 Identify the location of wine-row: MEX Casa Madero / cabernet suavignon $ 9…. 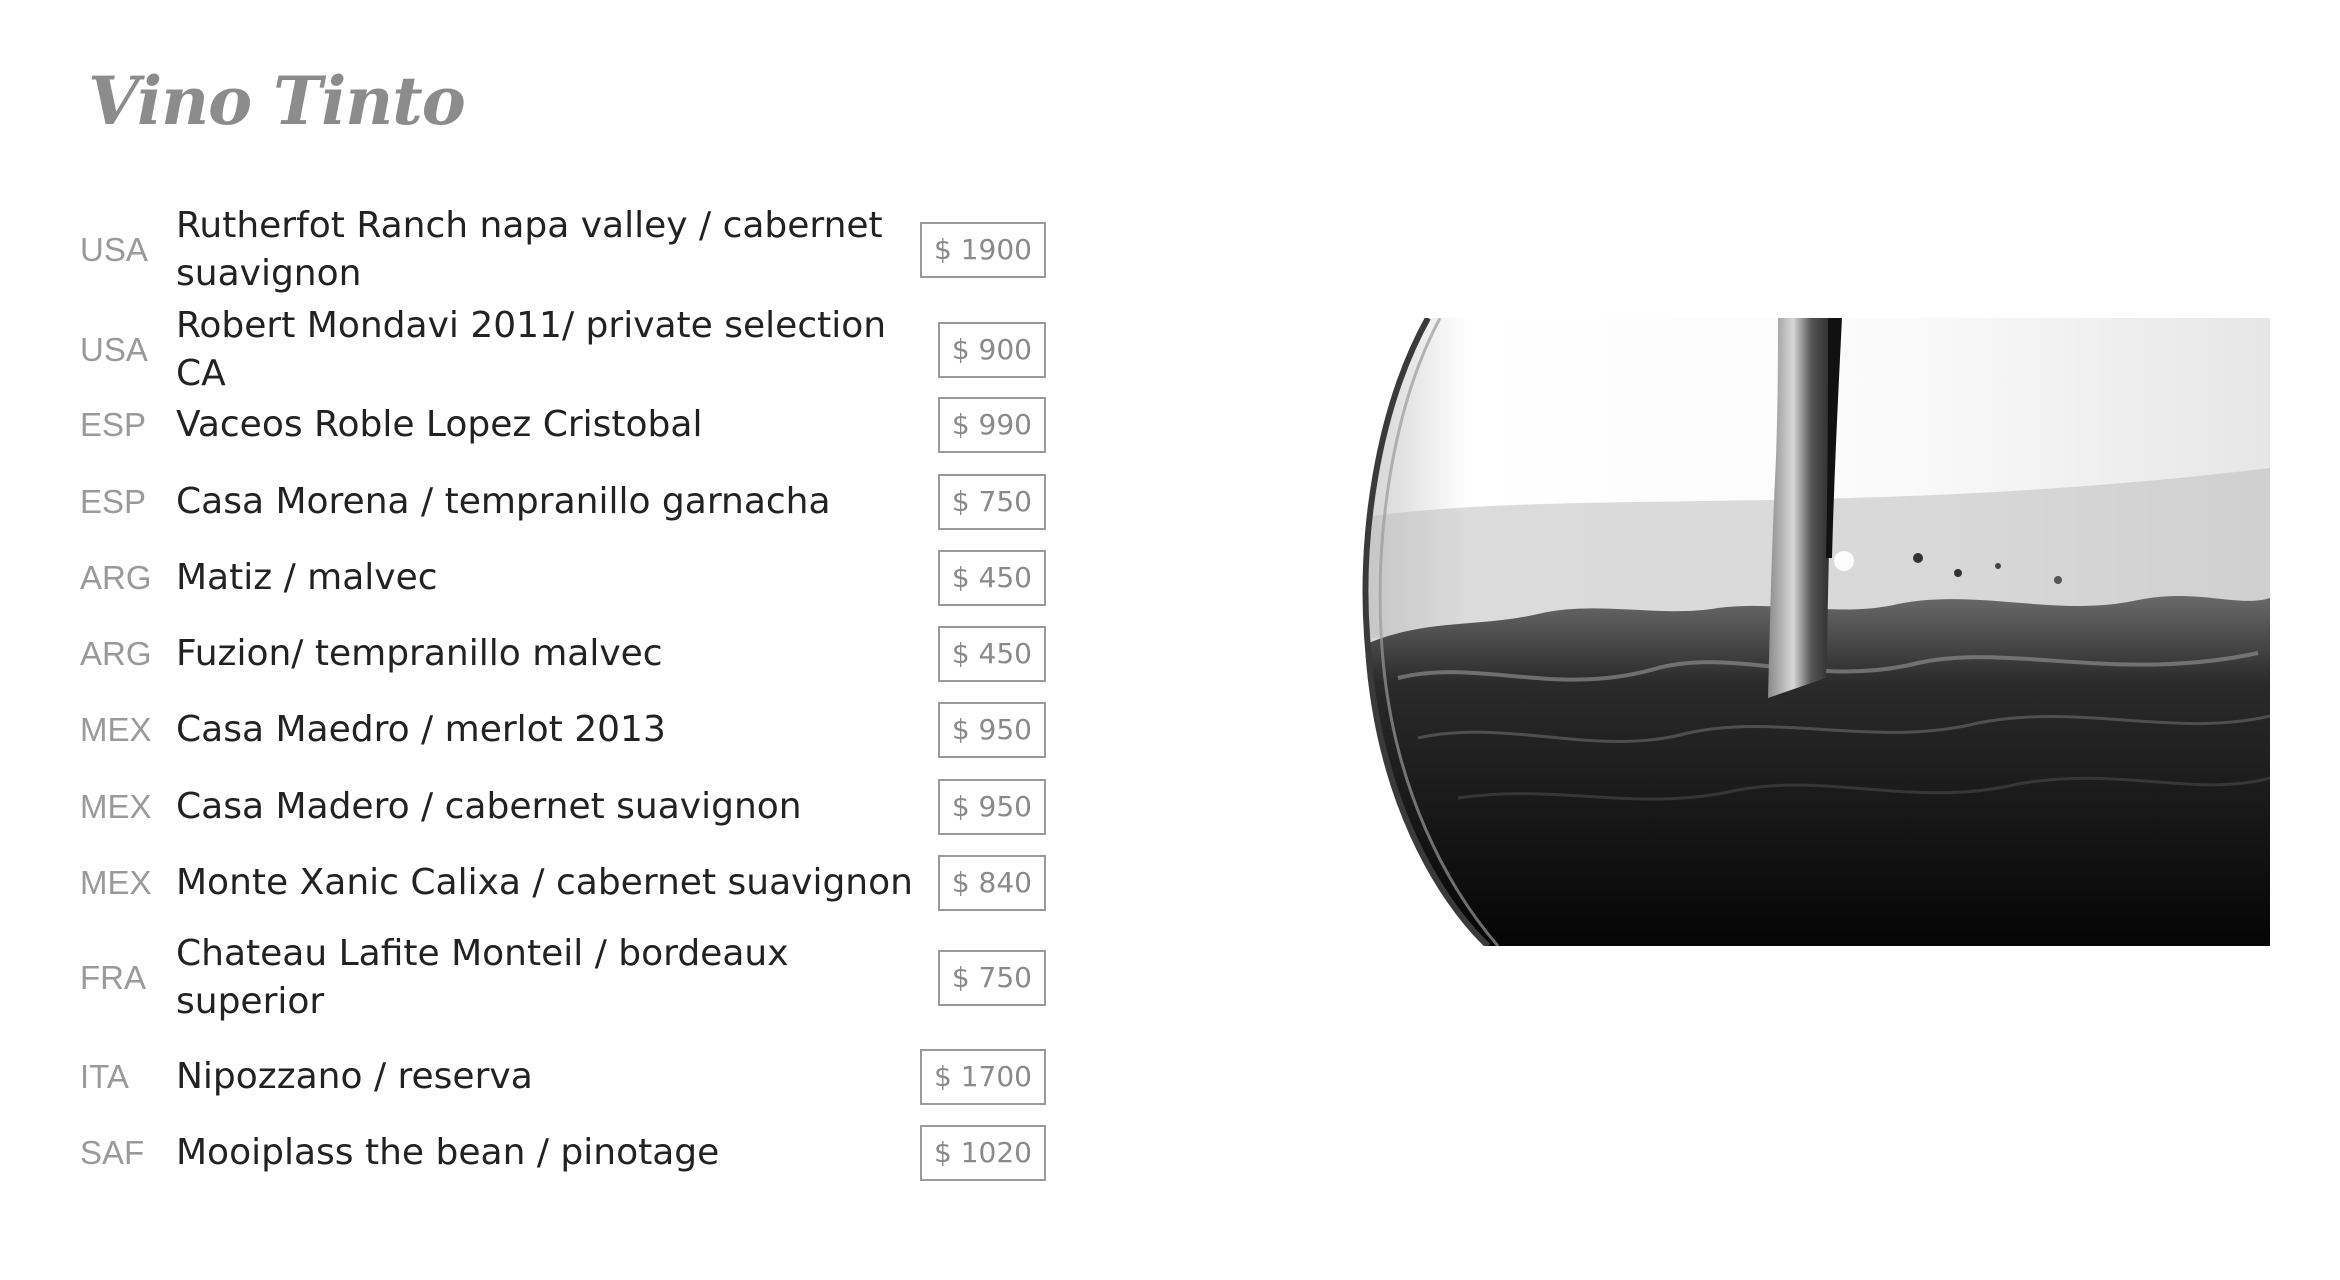
(563, 807).